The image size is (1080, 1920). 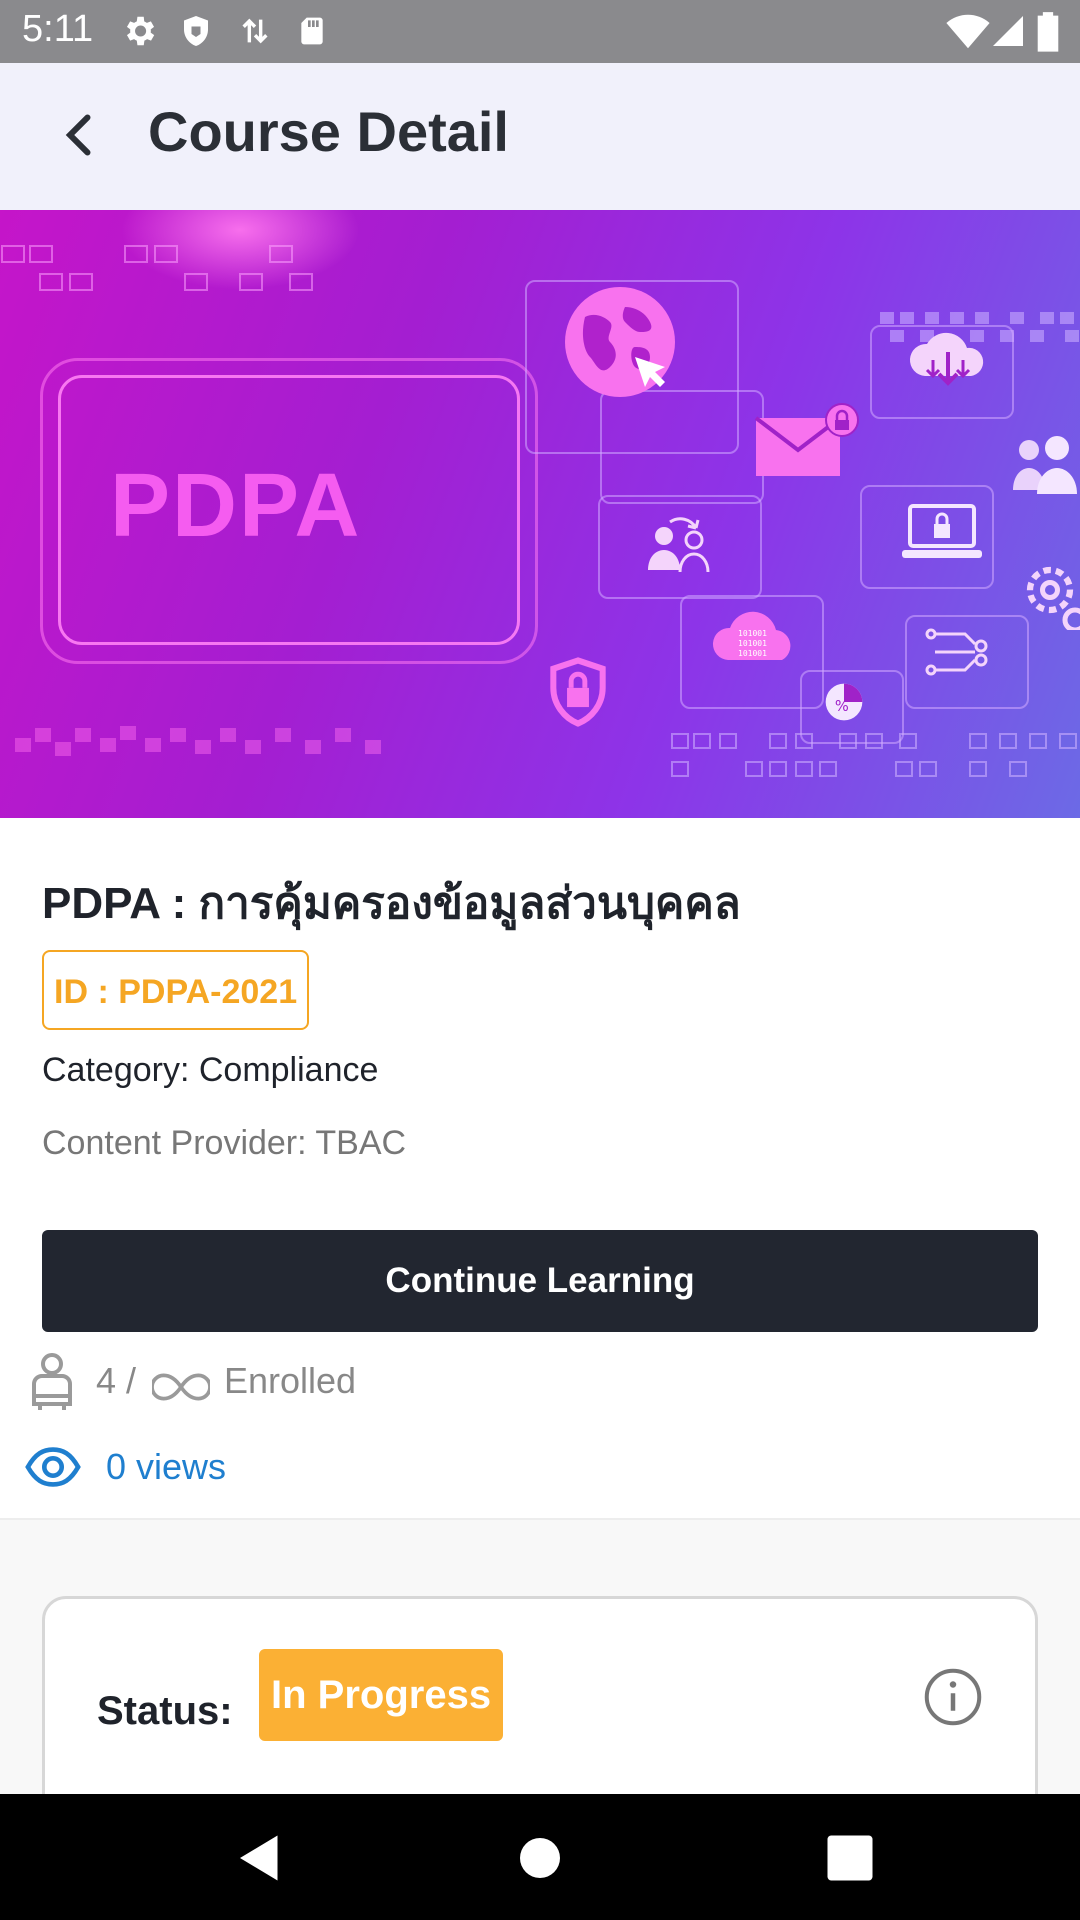 What do you see at coordinates (312, 31) in the screenshot?
I see `sd-card-icon` at bounding box center [312, 31].